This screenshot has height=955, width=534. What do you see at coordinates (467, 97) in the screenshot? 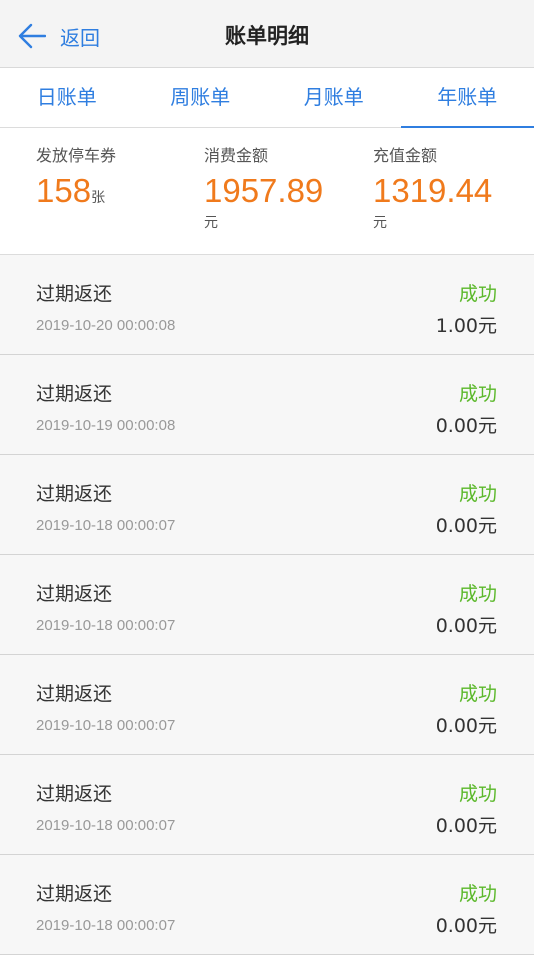
I see `tab-yearly: 年账单` at bounding box center [467, 97].